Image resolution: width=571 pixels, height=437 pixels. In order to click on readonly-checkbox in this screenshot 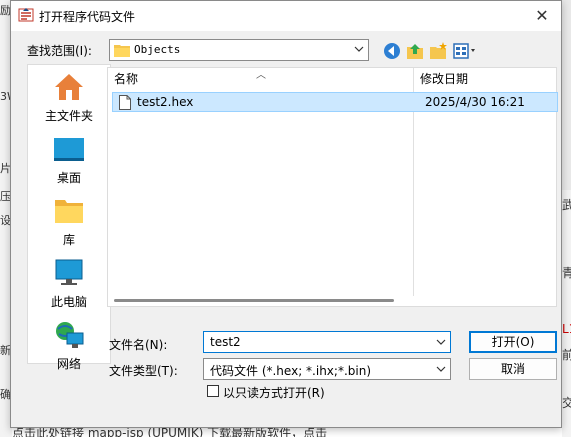, I will do `click(213, 391)`.